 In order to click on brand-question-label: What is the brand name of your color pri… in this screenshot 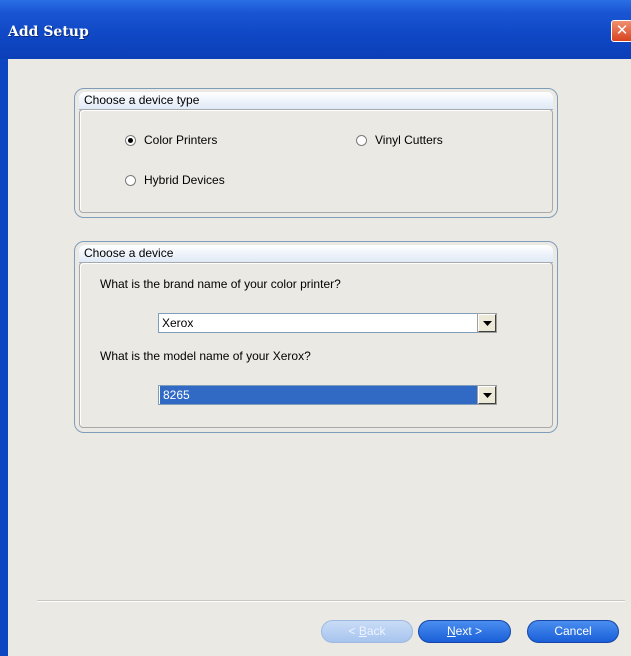, I will do `click(220, 284)`.